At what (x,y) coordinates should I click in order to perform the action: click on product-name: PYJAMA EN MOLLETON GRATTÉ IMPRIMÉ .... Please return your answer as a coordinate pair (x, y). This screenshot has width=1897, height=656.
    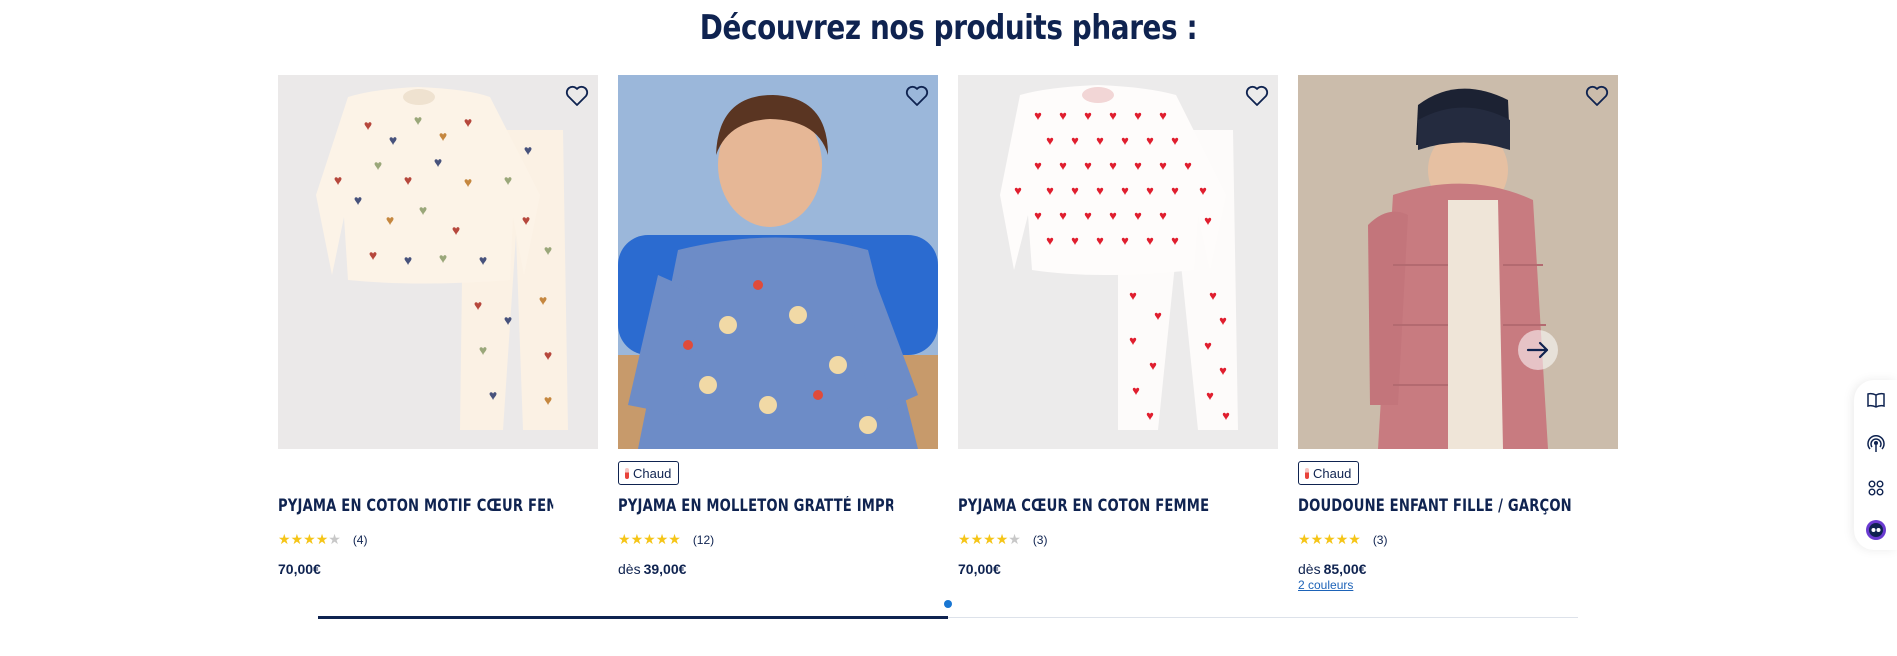
    Looking at the image, I should click on (755, 506).